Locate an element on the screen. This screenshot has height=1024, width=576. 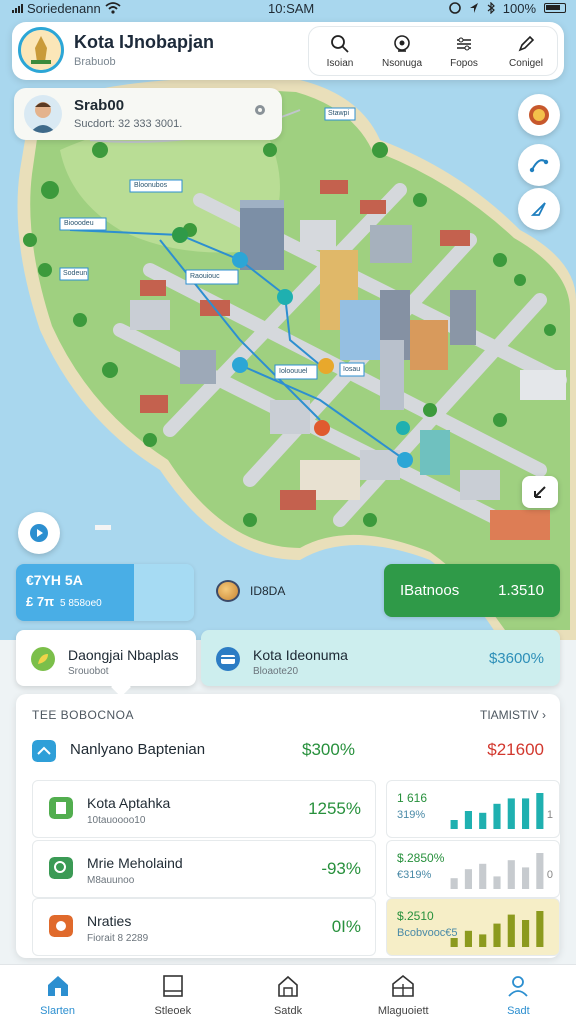
mini-chart-value: $.2850% is located at coordinates (421, 858).